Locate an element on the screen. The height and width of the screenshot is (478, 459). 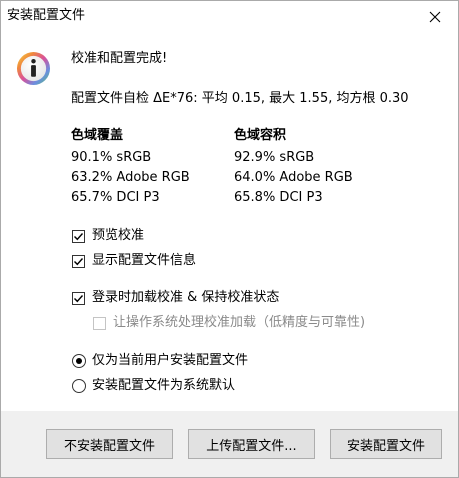
install-profile-button: 安装配置文件 is located at coordinates (386, 444).